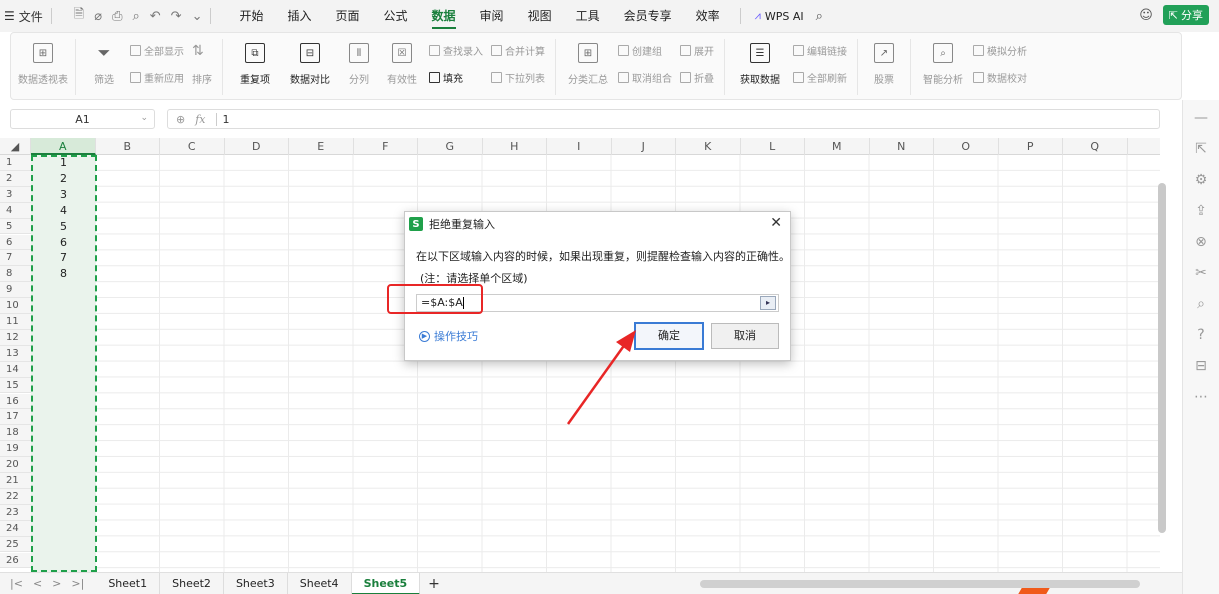 Image resolution: width=1219 pixels, height=594 pixels. What do you see at coordinates (540, 16) in the screenshot?
I see `tab-view: 视图` at bounding box center [540, 16].